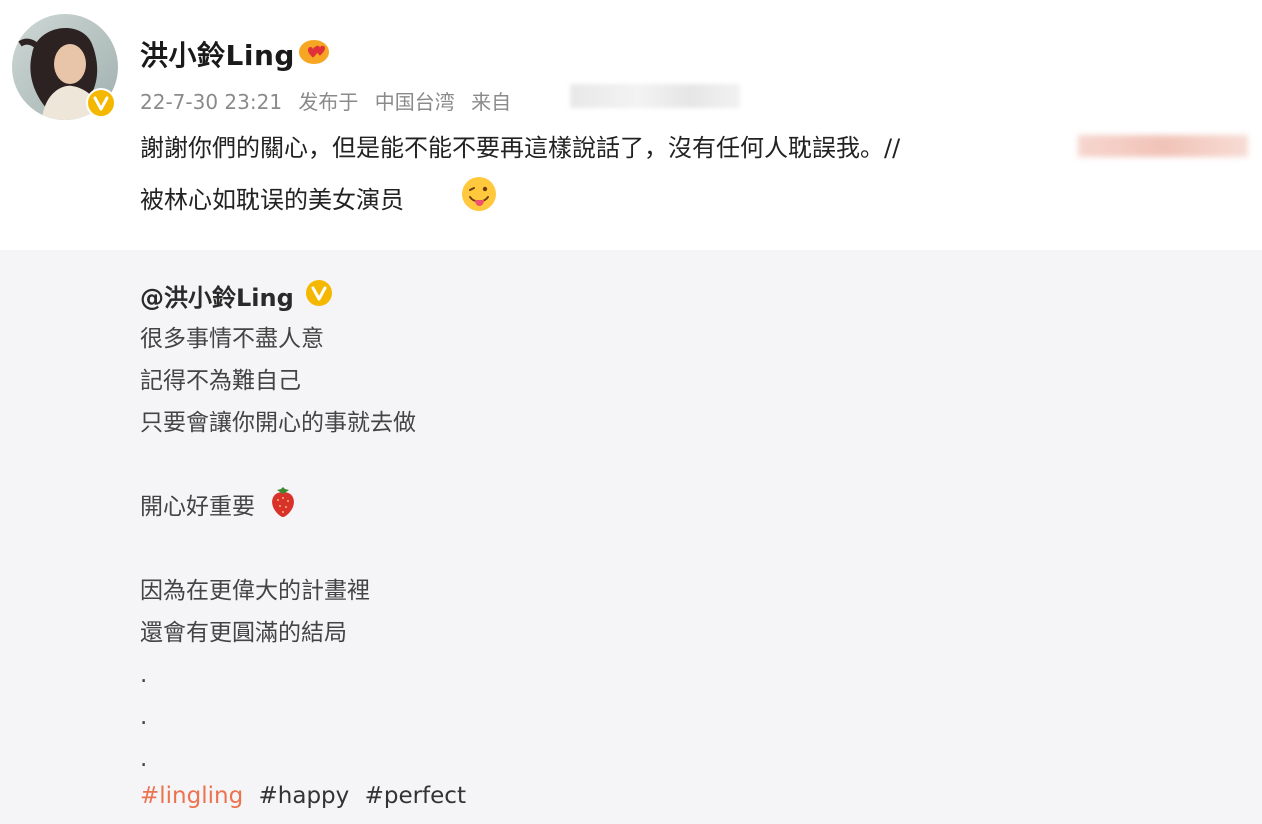 The image size is (1262, 824). Describe the element at coordinates (278, 423) in the screenshot. I see `repost-line: 只要會讓你開心的事就去做` at that location.